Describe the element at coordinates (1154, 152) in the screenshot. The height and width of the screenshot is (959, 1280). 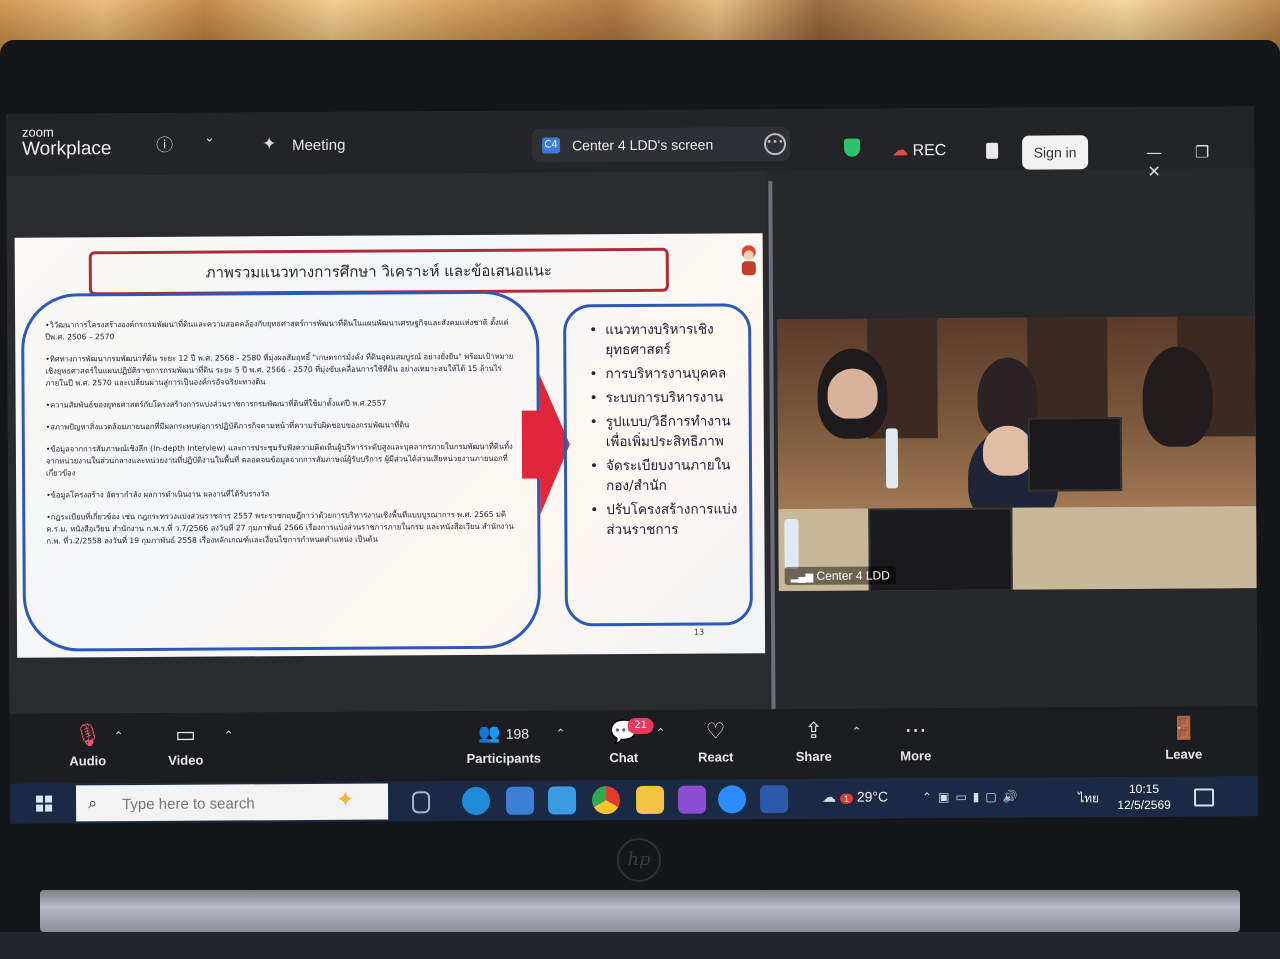
I see `minimize-icon: —` at that location.